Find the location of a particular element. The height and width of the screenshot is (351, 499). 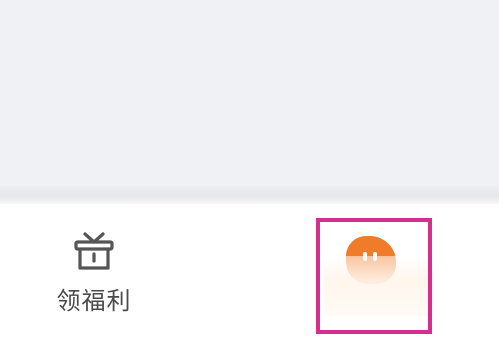

tab-welfare-label: 领福利 is located at coordinates (94, 301).